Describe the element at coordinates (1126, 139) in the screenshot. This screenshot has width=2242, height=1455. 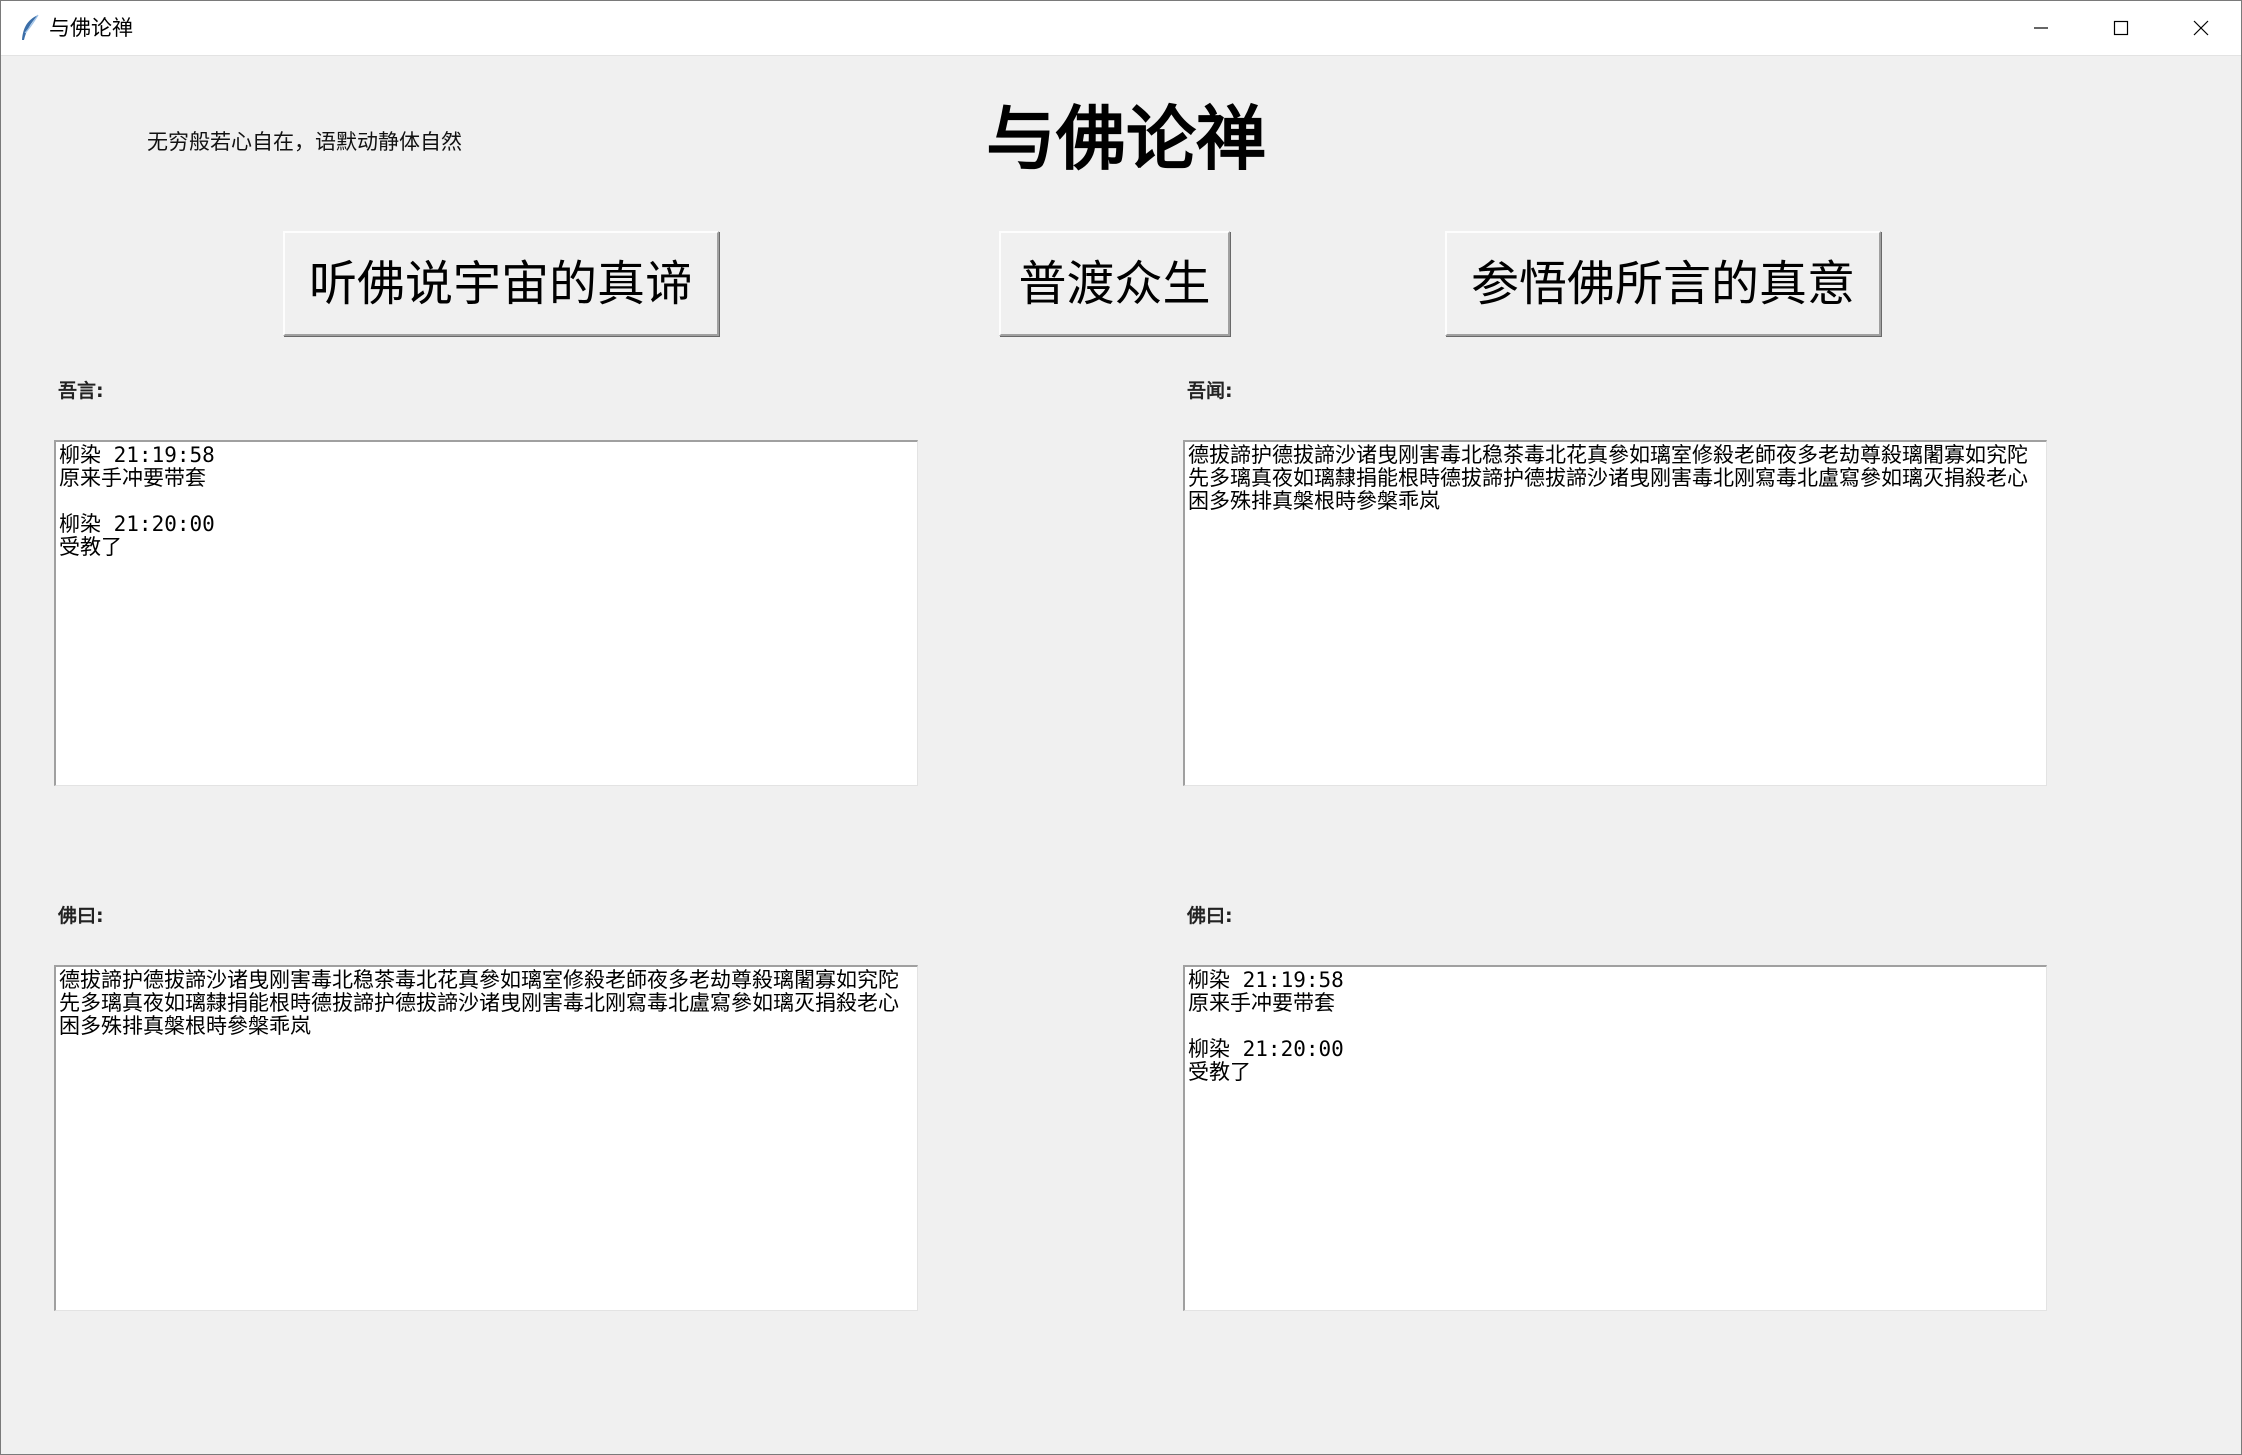
I see `page-title: 与佛论禅` at that location.